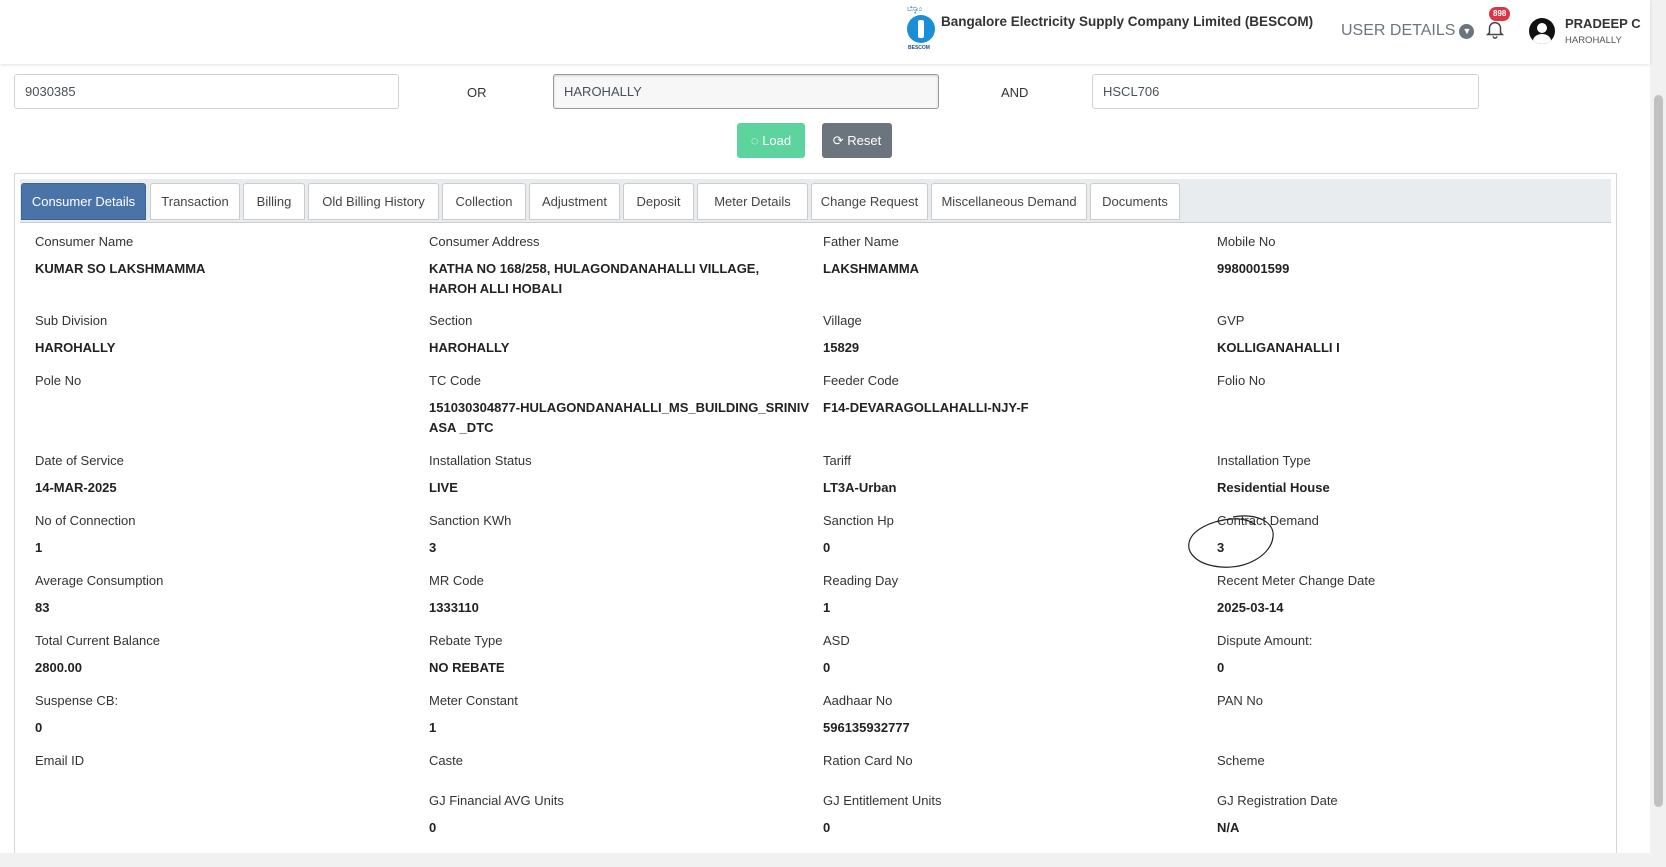  I want to click on field-asd: ASD 0, so click(836, 654).